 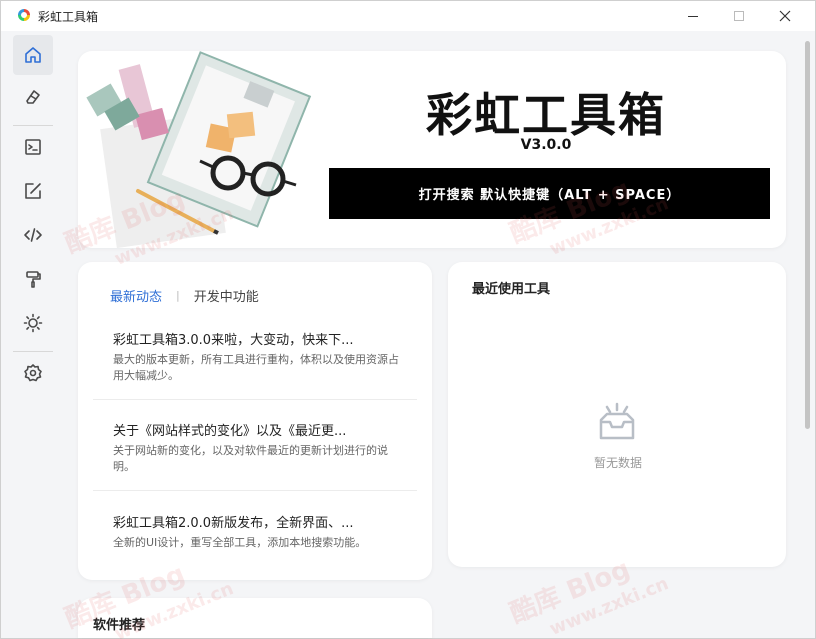 I want to click on watermark: www.zxki.cn, so click(x=609, y=606).